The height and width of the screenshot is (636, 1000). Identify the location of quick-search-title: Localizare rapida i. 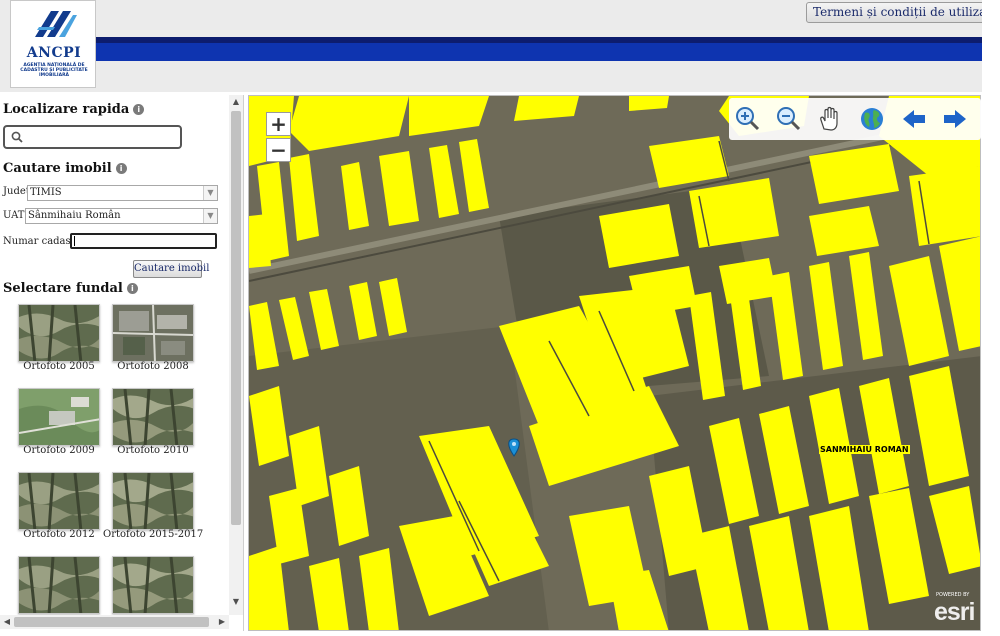
(74, 109).